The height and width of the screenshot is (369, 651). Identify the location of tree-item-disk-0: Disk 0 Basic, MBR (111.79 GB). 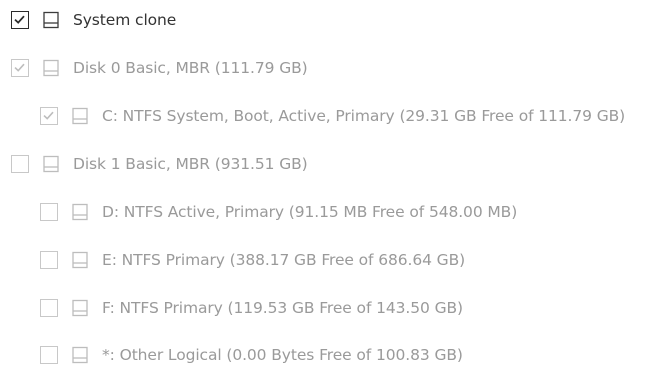
(154, 68).